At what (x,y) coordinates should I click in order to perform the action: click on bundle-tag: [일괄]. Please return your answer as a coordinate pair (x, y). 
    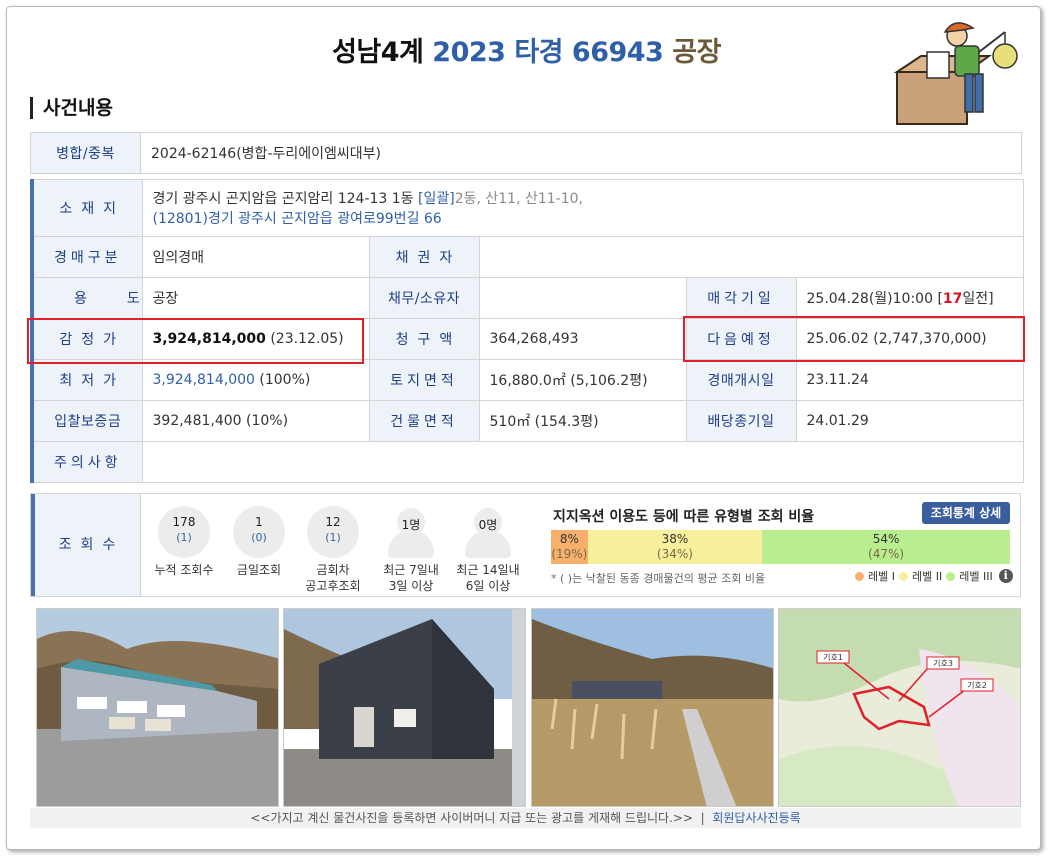
    Looking at the image, I should click on (436, 199).